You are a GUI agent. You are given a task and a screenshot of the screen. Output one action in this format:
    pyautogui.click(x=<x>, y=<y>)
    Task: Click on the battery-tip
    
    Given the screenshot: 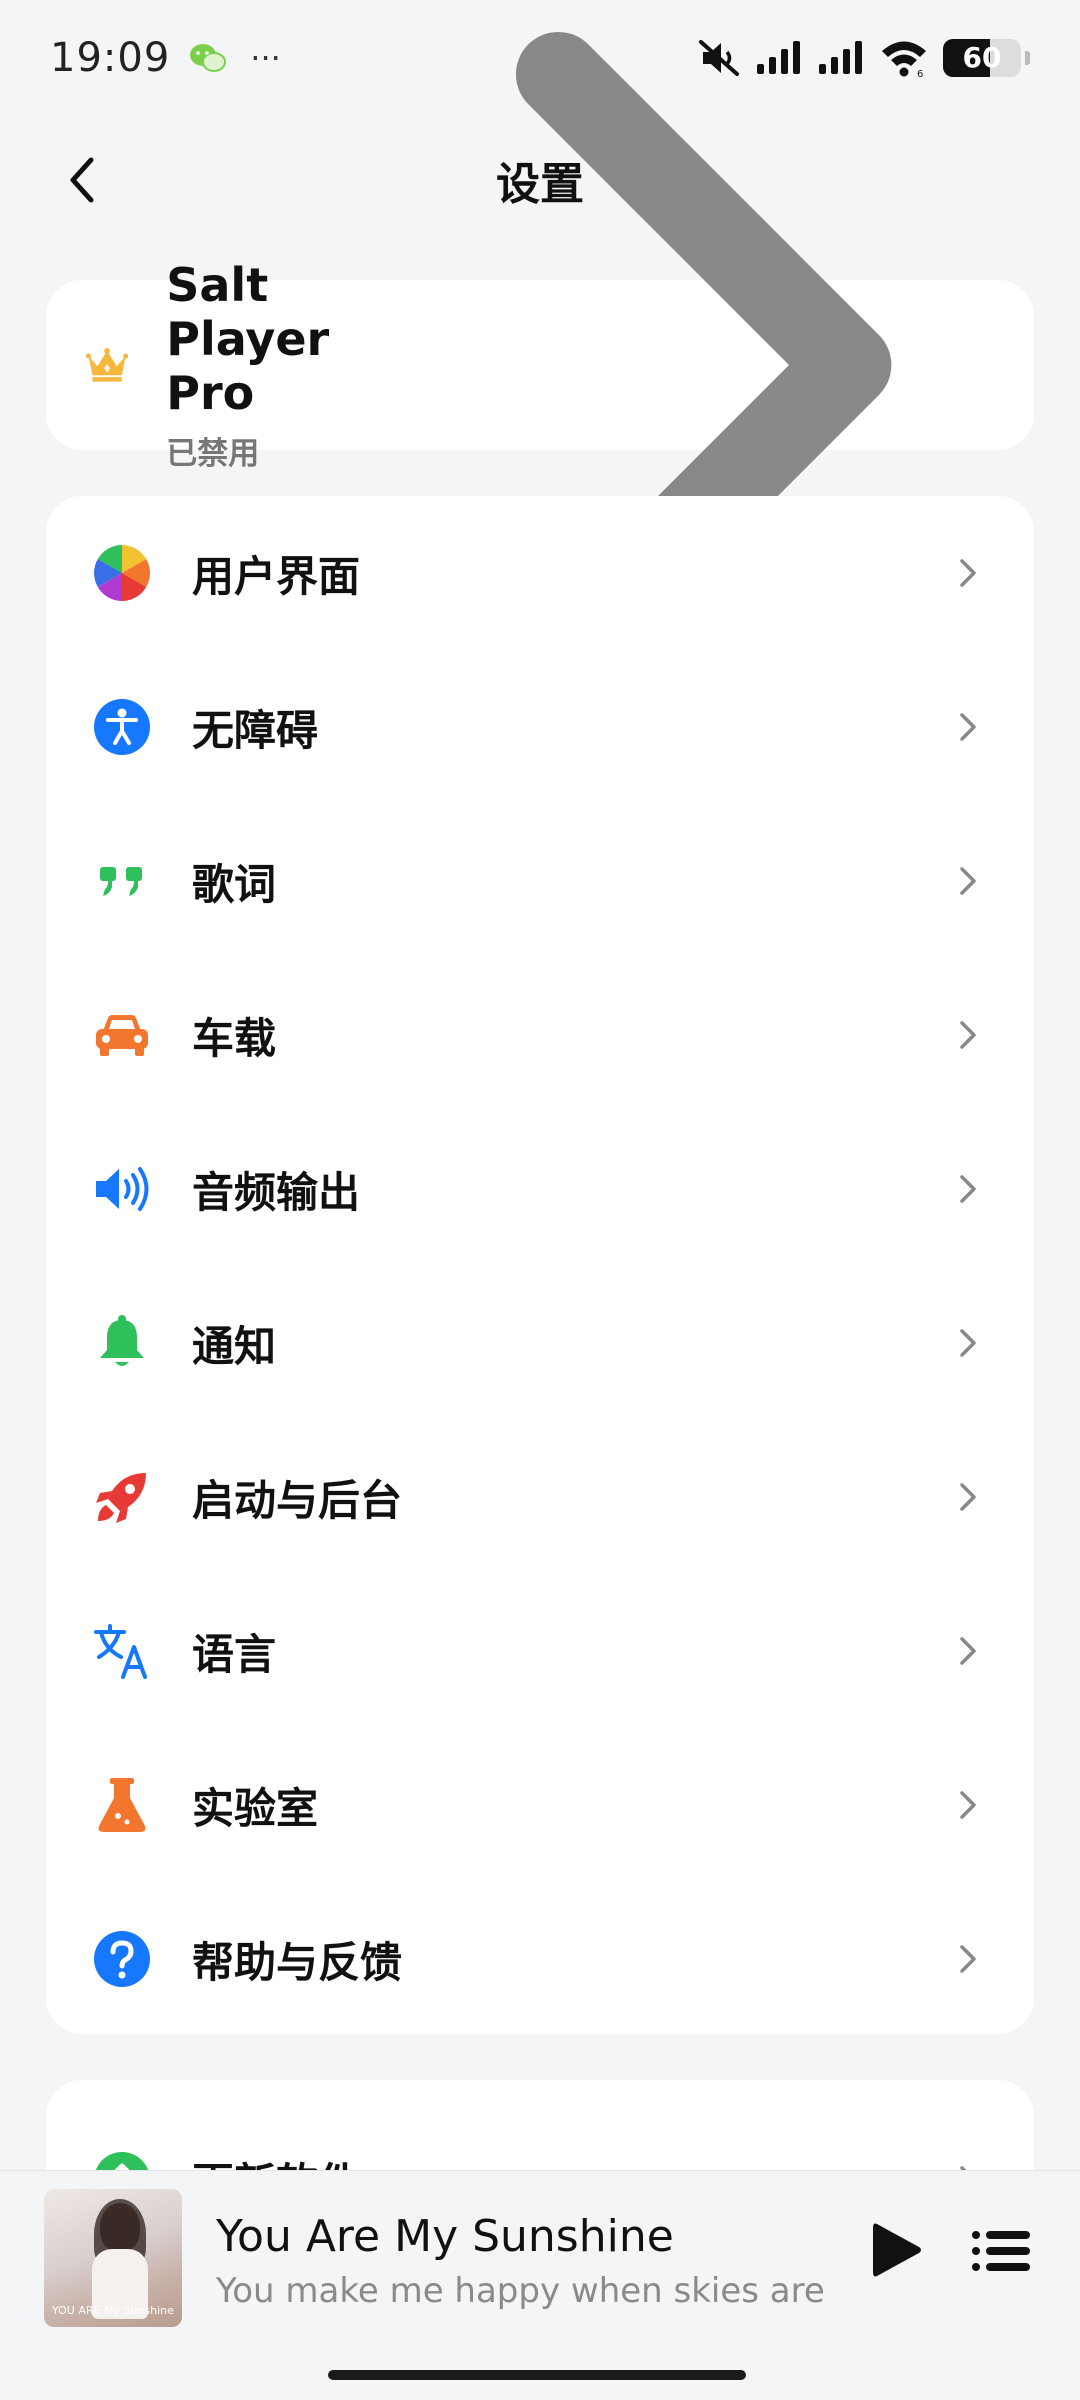 What is the action you would take?
    pyautogui.click(x=1027, y=57)
    